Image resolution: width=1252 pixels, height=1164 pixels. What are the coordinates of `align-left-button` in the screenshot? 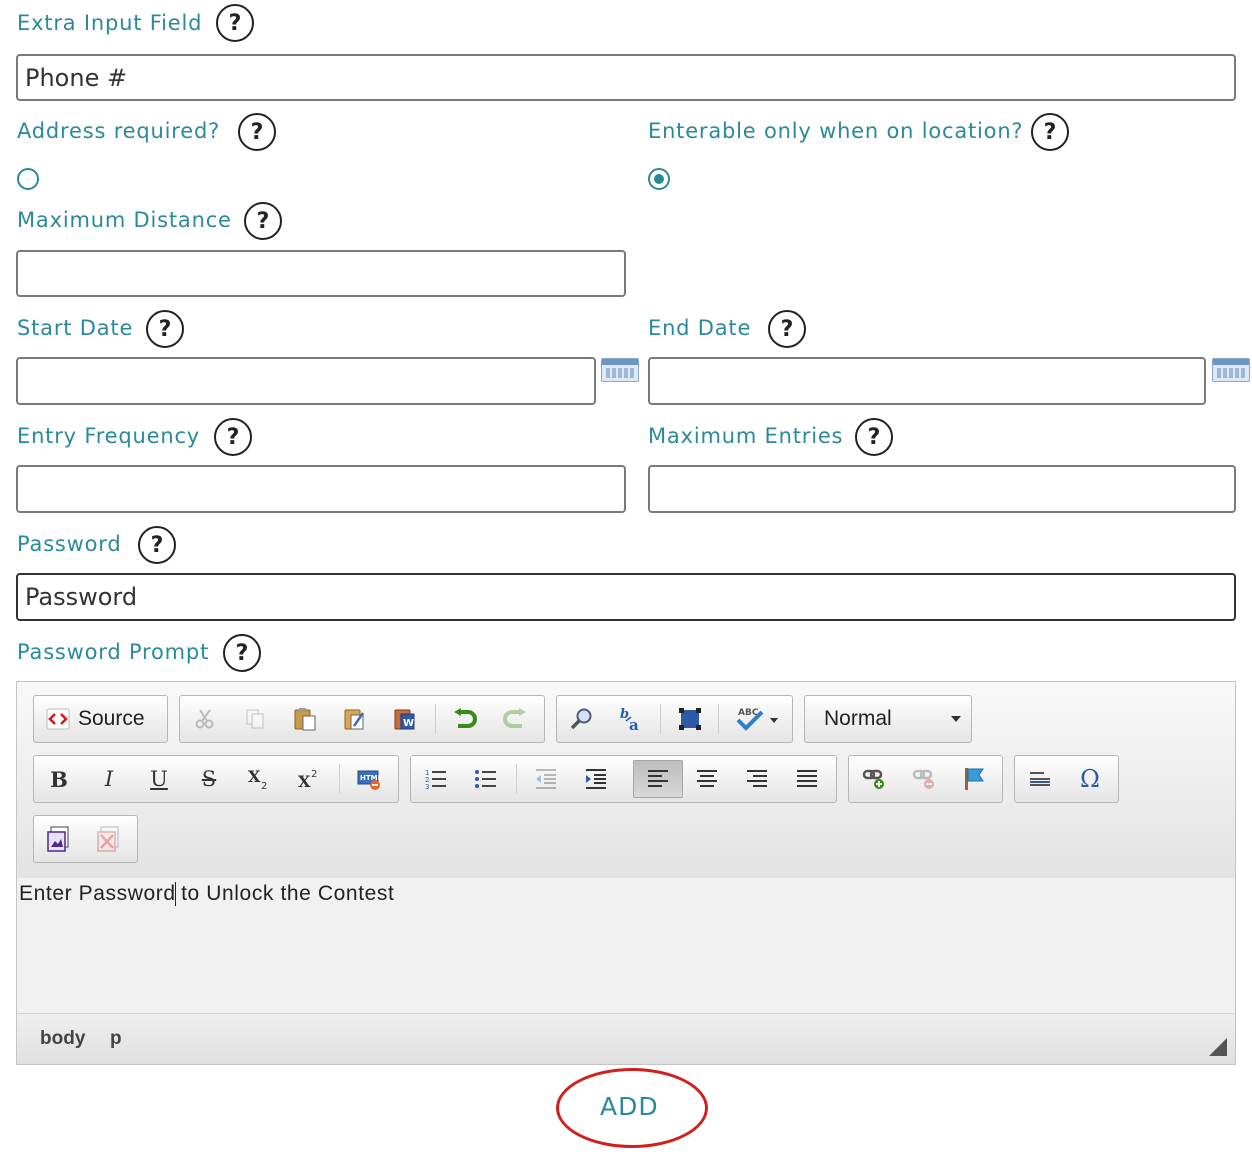 It's located at (658, 779).